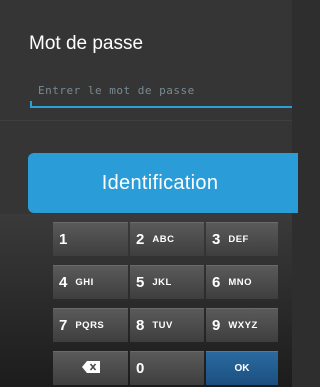 The image size is (320, 387). I want to click on key-6: 6 MNO, so click(242, 282).